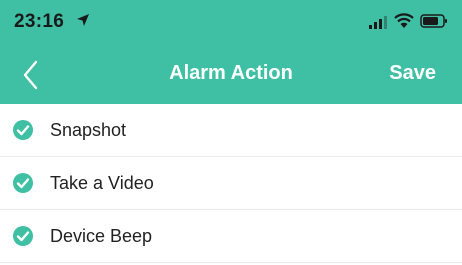 Image resolution: width=462 pixels, height=265 pixels. What do you see at coordinates (39, 21) in the screenshot?
I see `status-time: 23:16` at bounding box center [39, 21].